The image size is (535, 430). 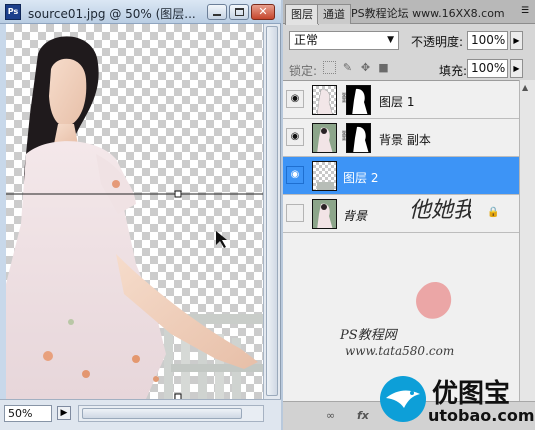 What do you see at coordinates (493, 212) in the screenshot?
I see `lock-icon: 🔒` at bounding box center [493, 212].